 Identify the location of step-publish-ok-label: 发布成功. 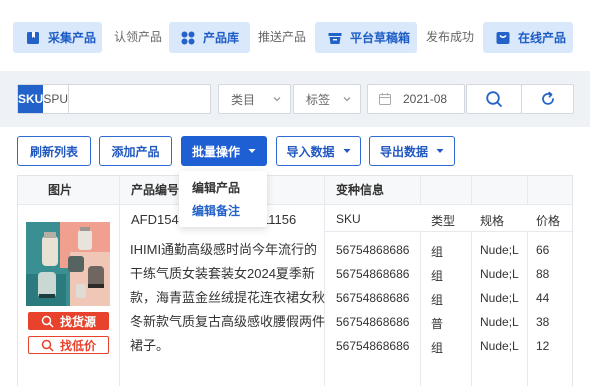
(450, 37).